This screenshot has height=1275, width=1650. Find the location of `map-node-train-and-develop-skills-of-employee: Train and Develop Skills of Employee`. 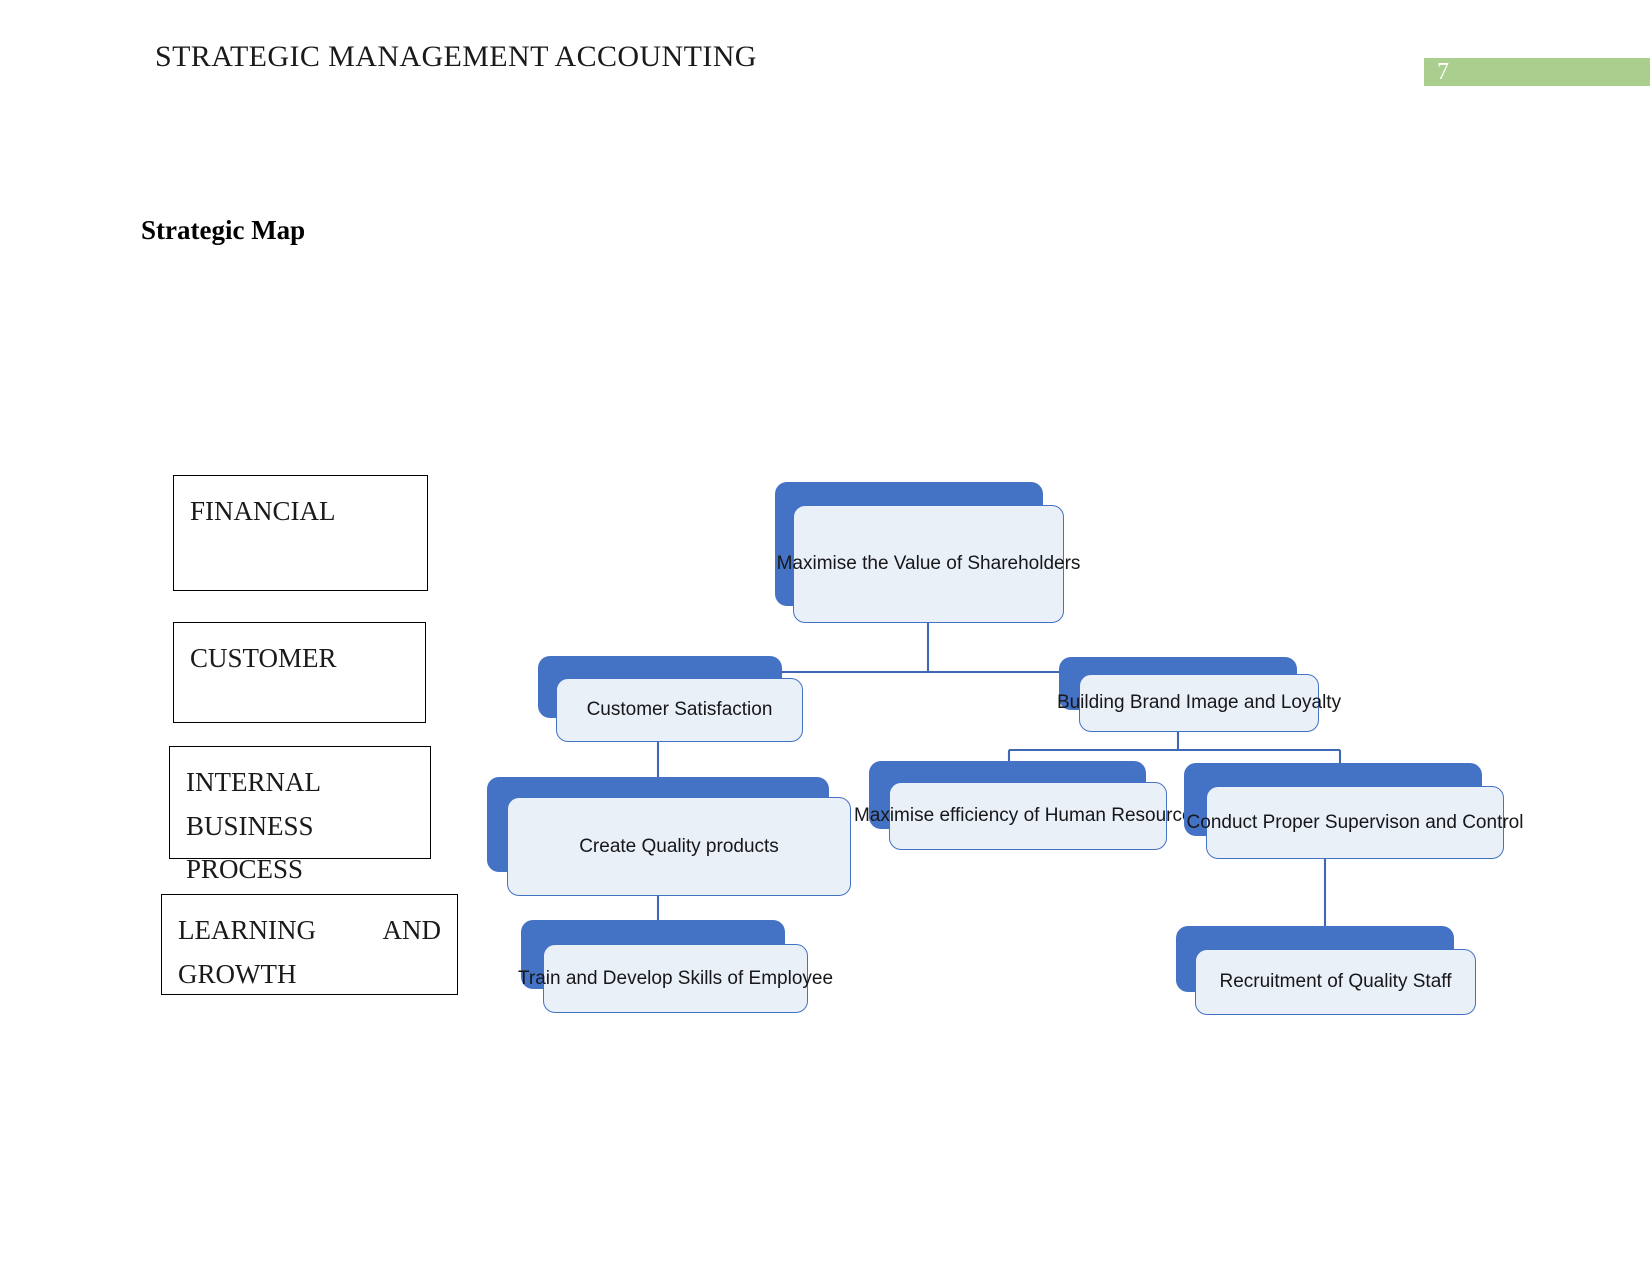

map-node-train-and-develop-skills-of-employee: Train and Develop Skills of Employee is located at coordinates (675, 966).